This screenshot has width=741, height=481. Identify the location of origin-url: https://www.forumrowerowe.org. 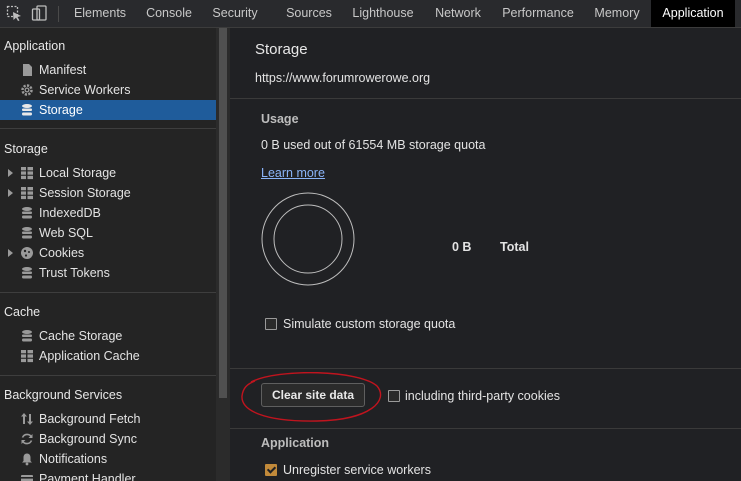
(343, 78).